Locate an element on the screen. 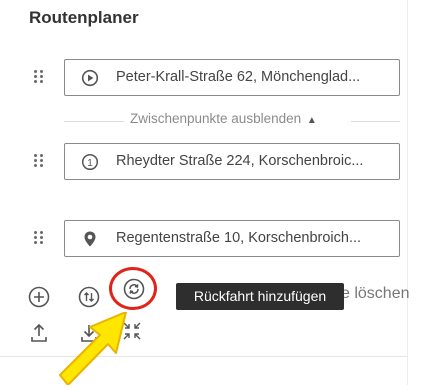 The width and height of the screenshot is (440, 390). toggle-waypoints-link: Zwischenpunkte ausblenden ▲ is located at coordinates (223, 118).